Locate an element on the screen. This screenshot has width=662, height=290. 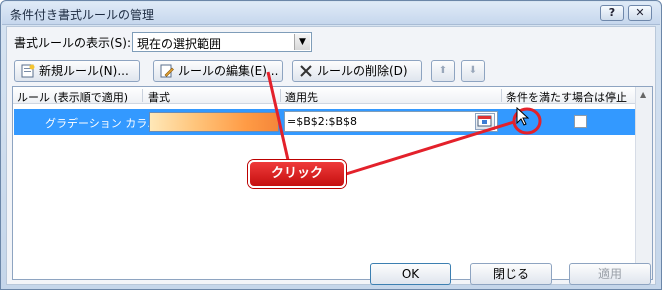
applies-to-value: =$B$2:$B$8 is located at coordinates (322, 121).